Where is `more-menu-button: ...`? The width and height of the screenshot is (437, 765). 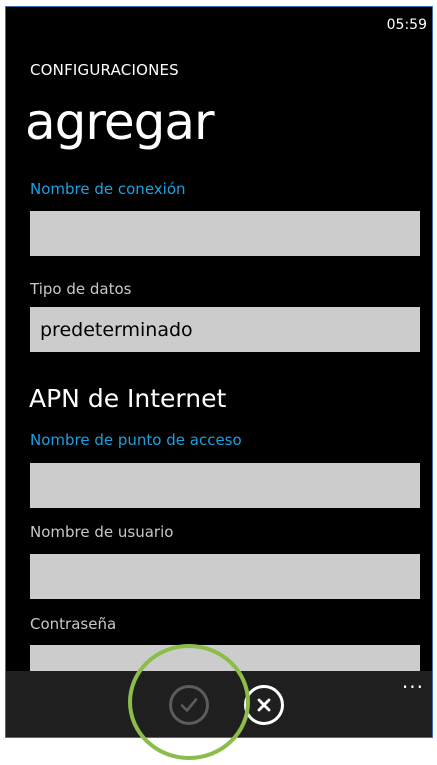
more-menu-button: ... is located at coordinates (413, 681).